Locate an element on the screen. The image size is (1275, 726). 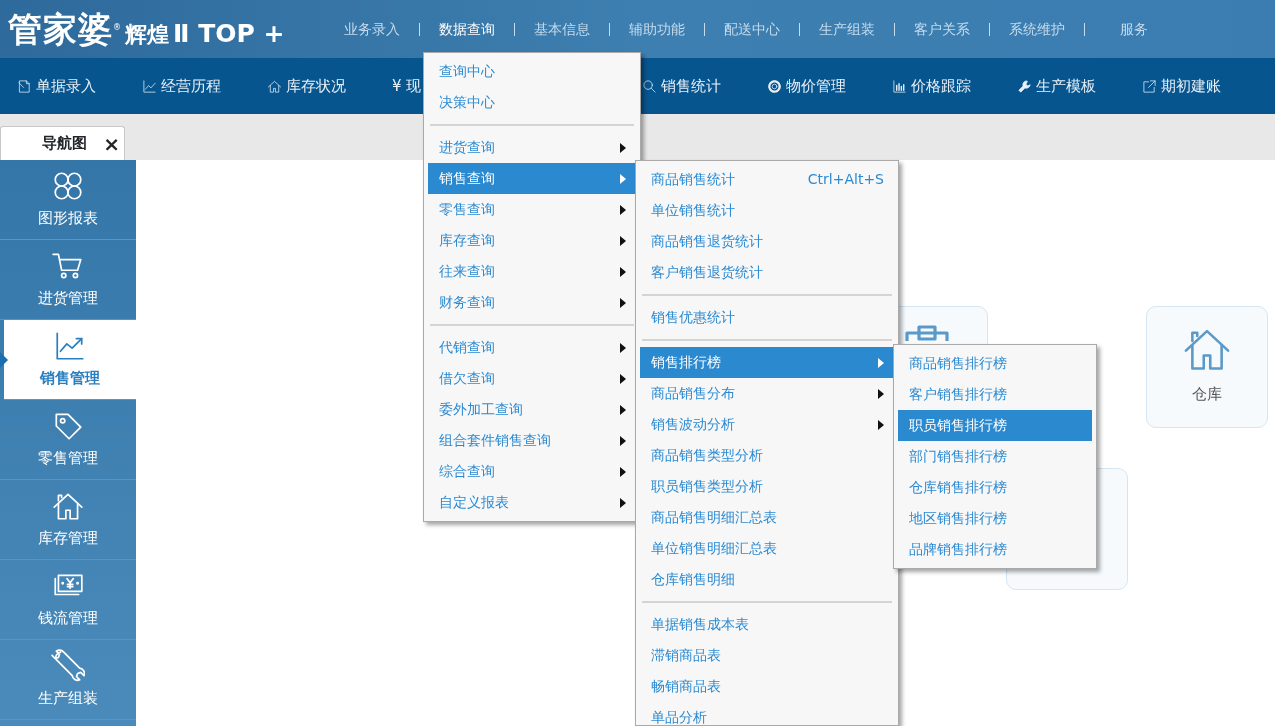
document-edit-icon is located at coordinates (24, 86).